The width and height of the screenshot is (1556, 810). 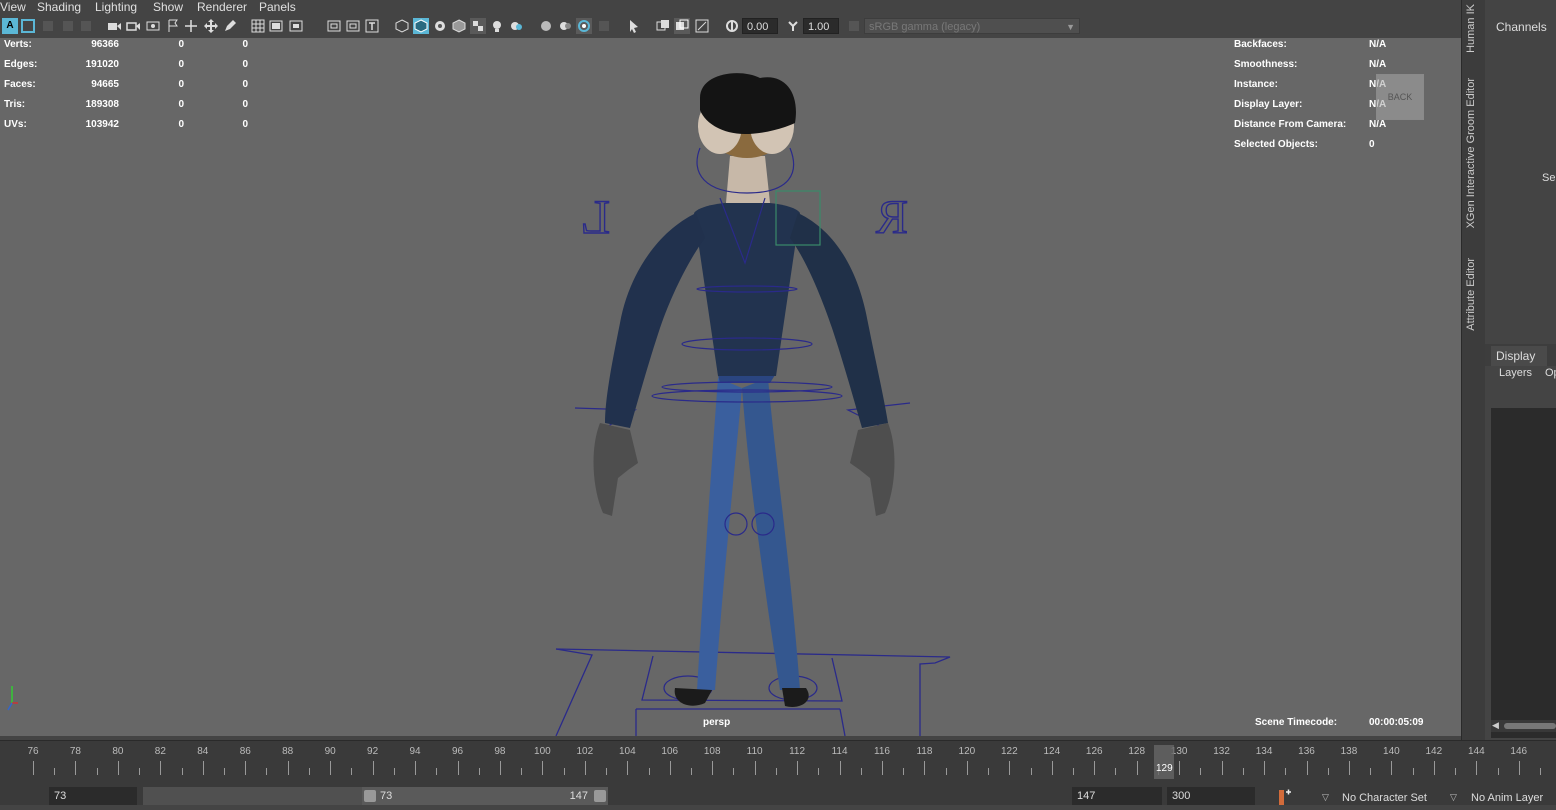 What do you see at coordinates (584, 26) in the screenshot?
I see `anti-aliasing-icon` at bounding box center [584, 26].